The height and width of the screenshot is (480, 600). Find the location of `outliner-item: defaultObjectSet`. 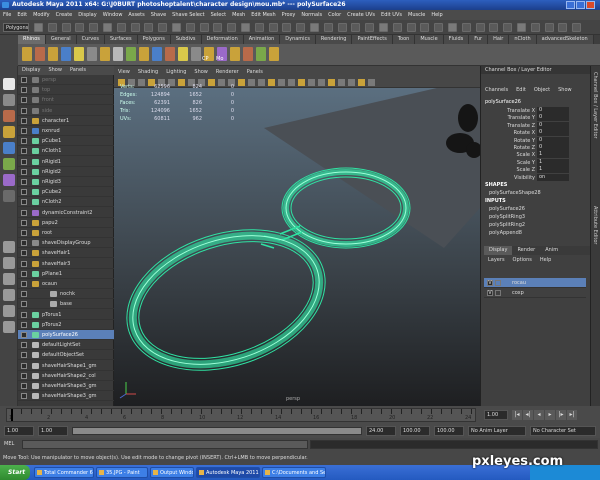

outliner-item: defaultObjectSet is located at coordinates (66, 355).